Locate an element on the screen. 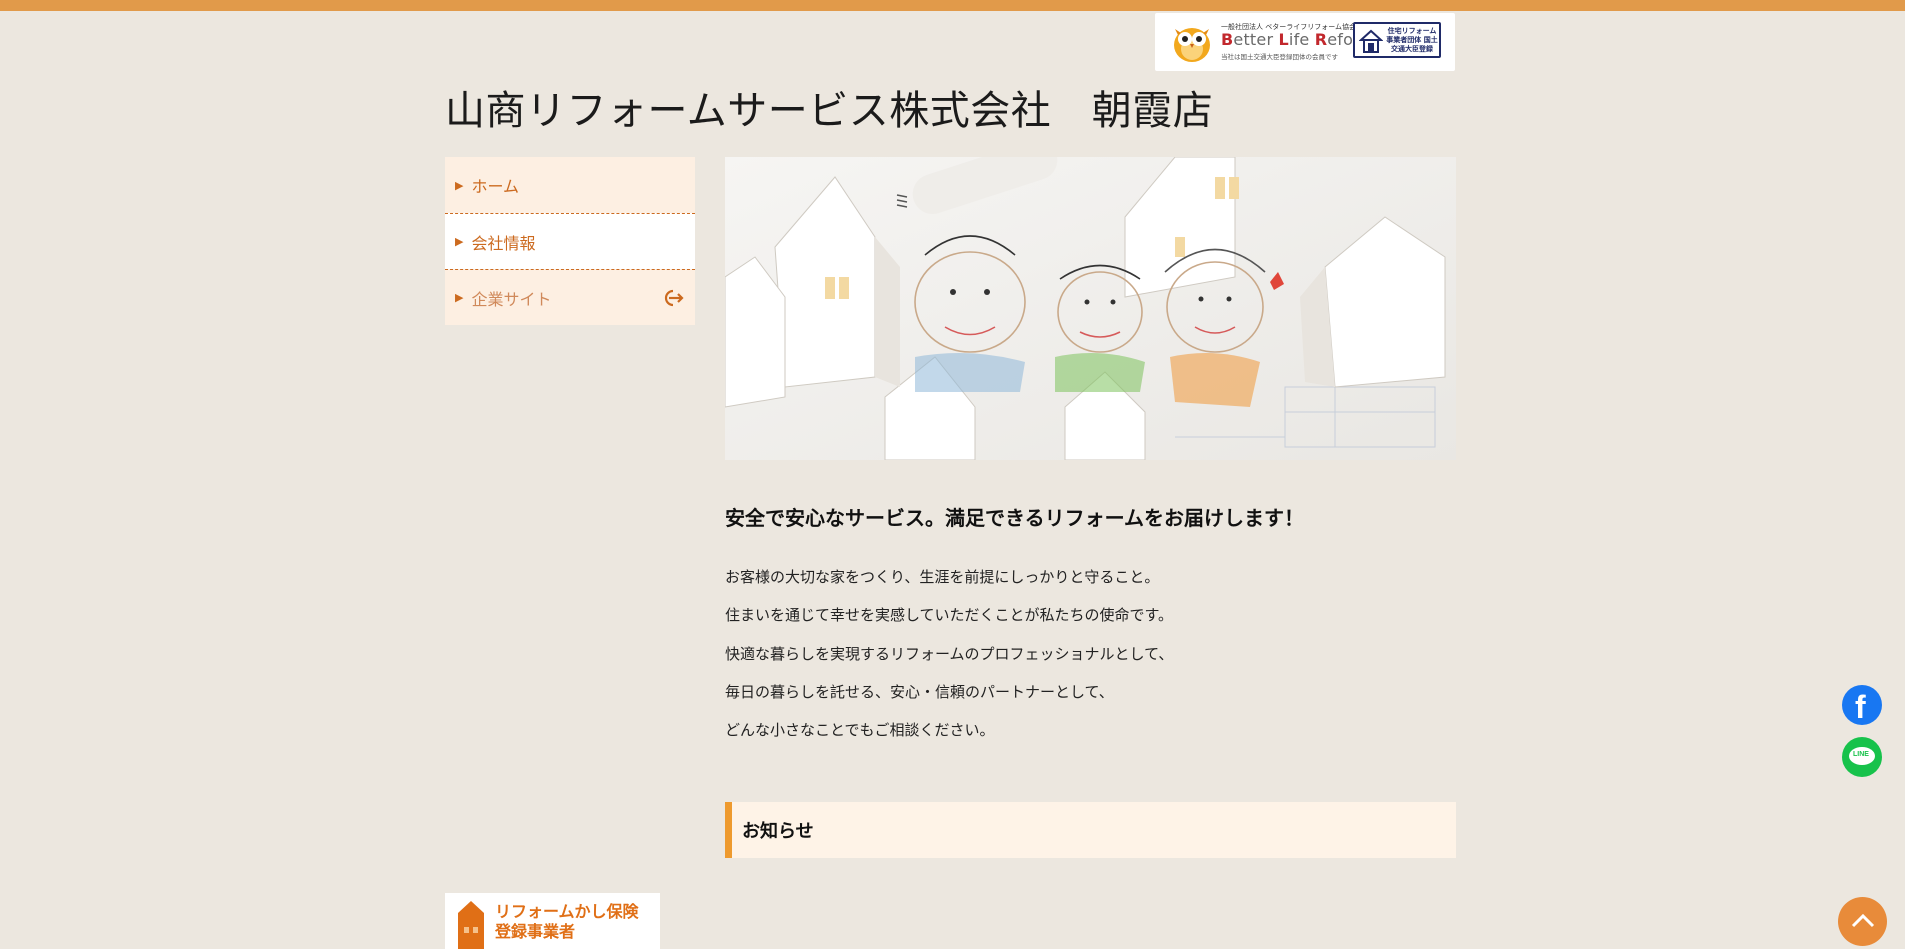 This screenshot has width=1905, height=949. line-icon: LINE is located at coordinates (1862, 756).